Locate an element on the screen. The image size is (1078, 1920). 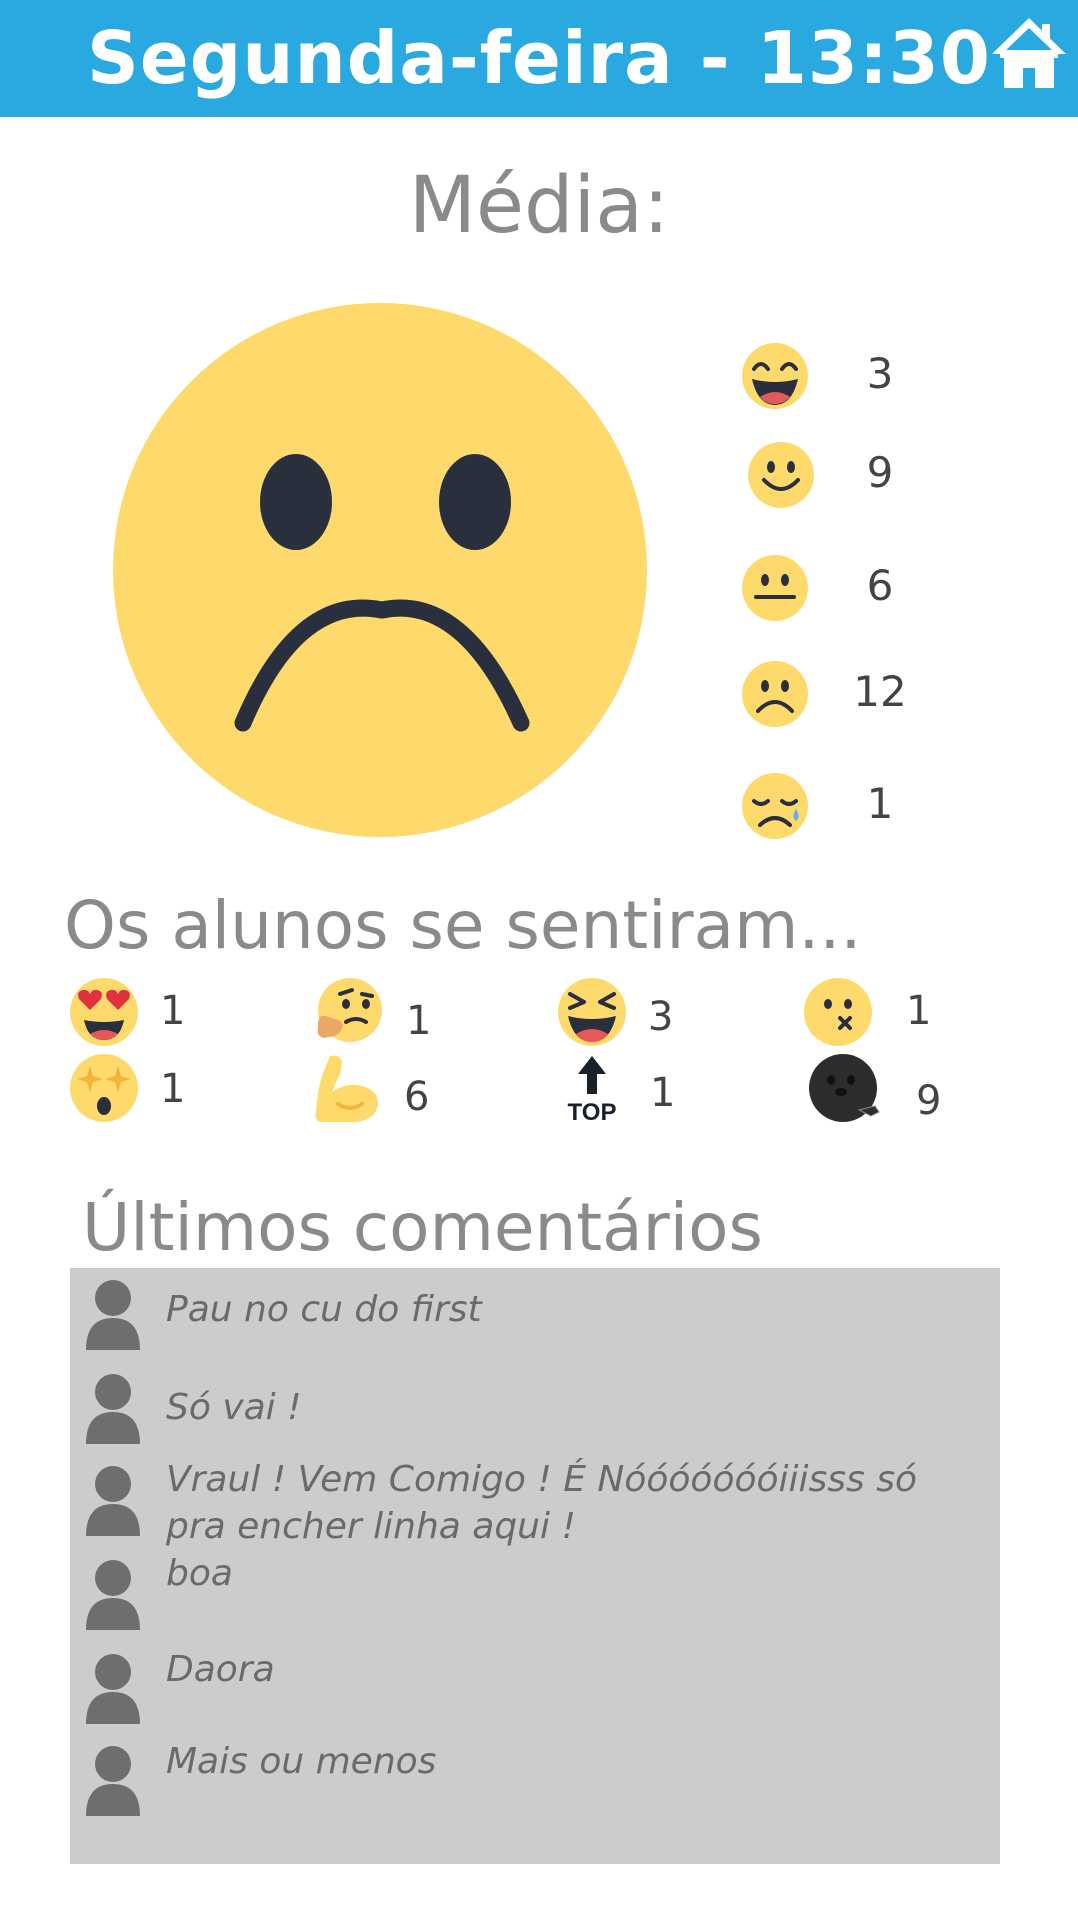
rating-row: 6 is located at coordinates (860, 593).